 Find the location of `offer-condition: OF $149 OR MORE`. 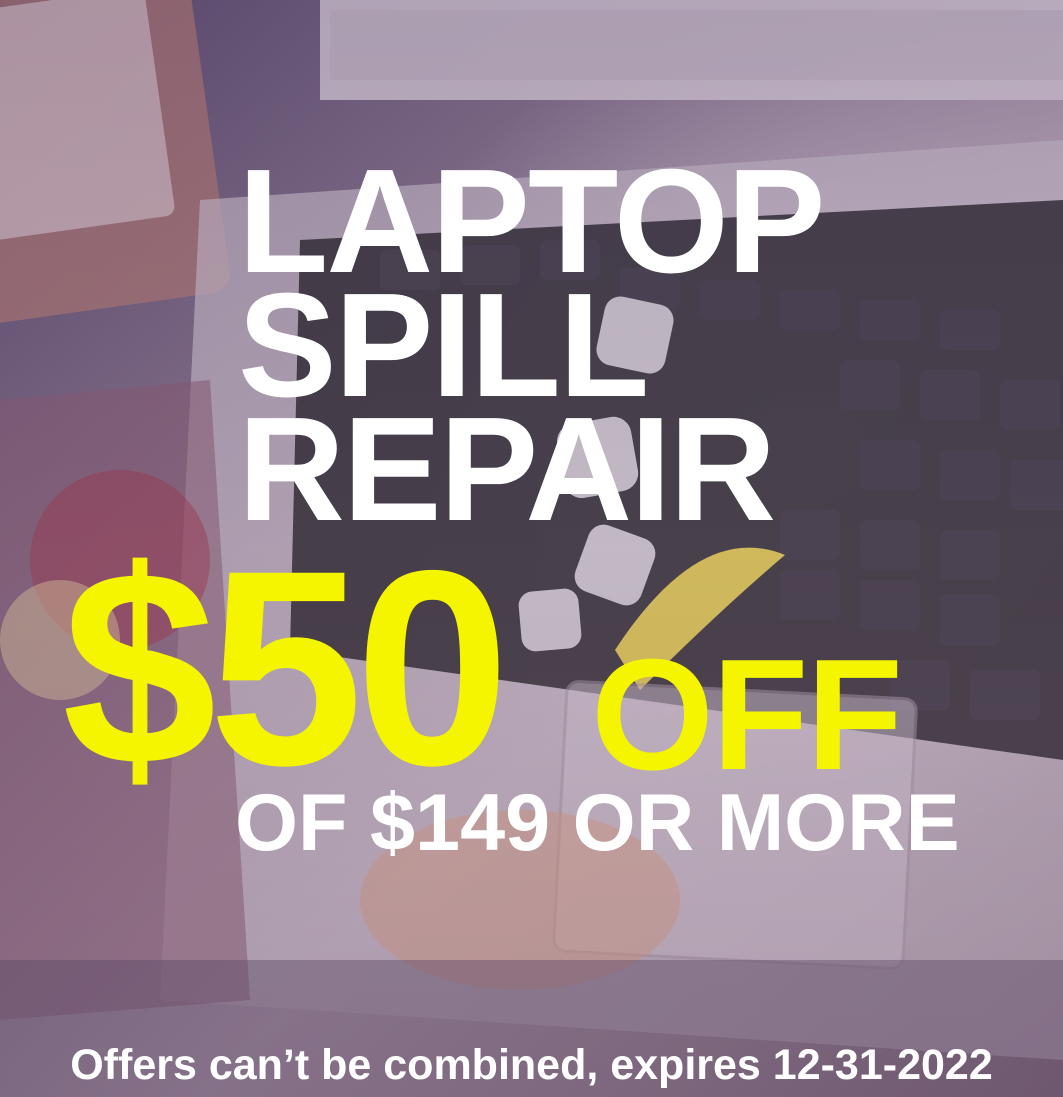

offer-condition: OF $149 OR MORE is located at coordinates (597, 823).